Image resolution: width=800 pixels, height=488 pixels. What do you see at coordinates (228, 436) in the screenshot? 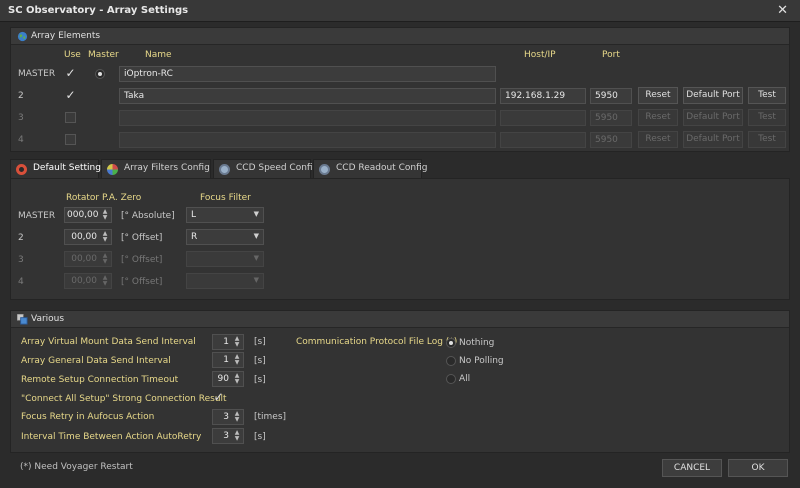
I see `autoretry-interval-spinner: 3 ▲ ▼` at bounding box center [228, 436].